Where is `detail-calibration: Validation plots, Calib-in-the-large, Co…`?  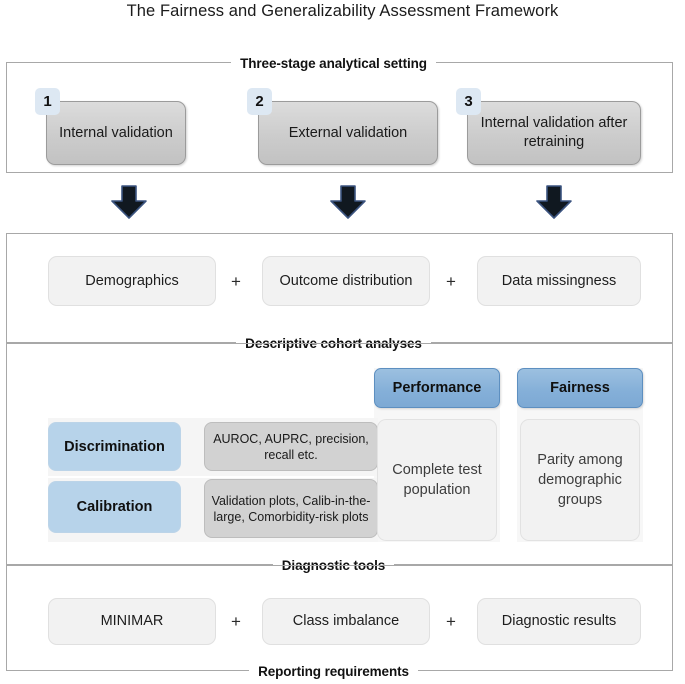
detail-calibration: Validation plots, Calib-in-the-large, Co… is located at coordinates (291, 508).